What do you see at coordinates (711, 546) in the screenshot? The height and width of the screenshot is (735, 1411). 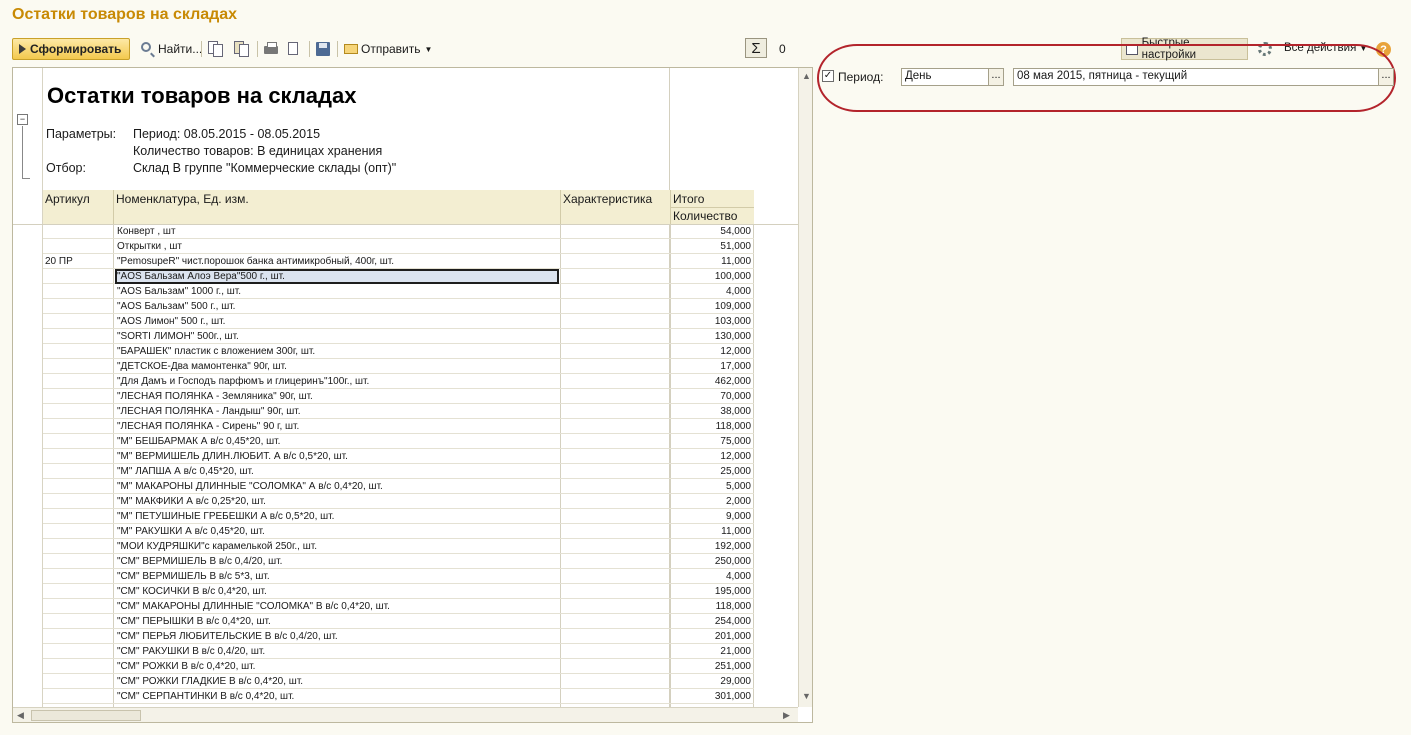 I see `cell-quantity: 192,000` at bounding box center [711, 546].